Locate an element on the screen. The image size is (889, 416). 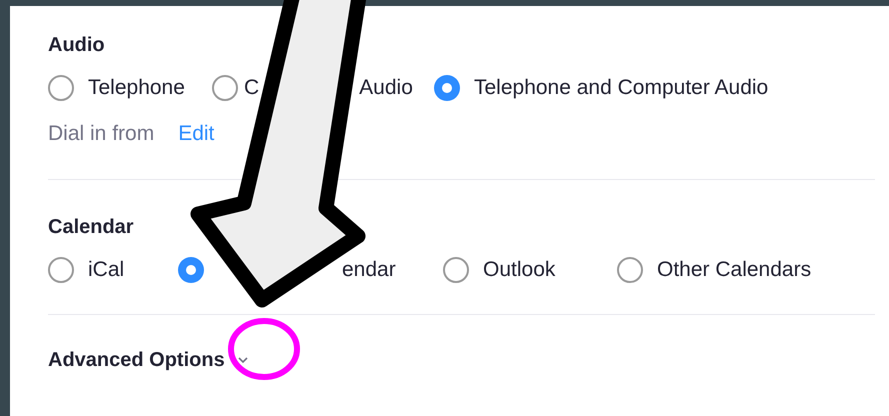
highlight-circle is located at coordinates (264, 349).